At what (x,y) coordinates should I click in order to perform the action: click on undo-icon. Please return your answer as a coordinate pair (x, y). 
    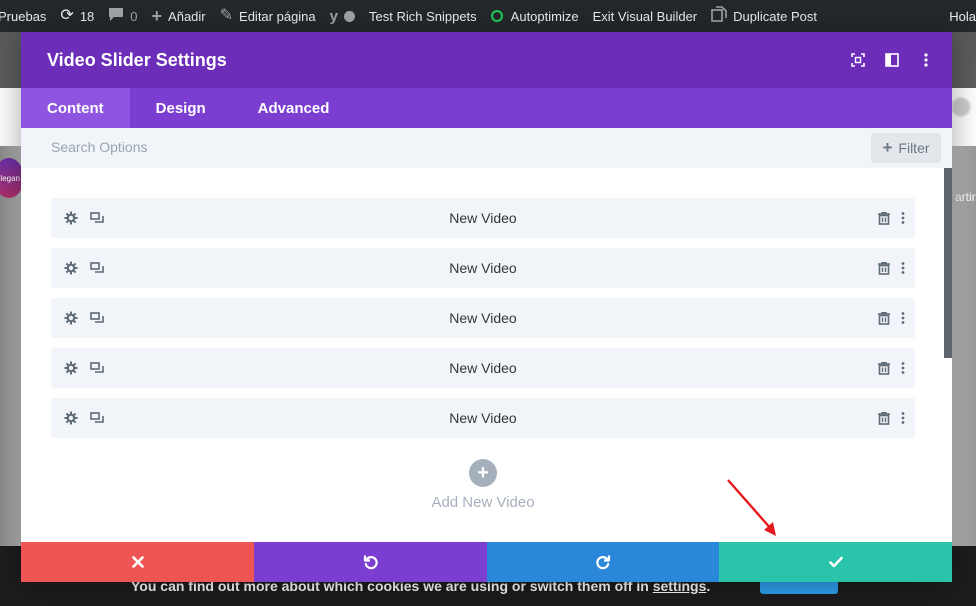
    Looking at the image, I should click on (370, 562).